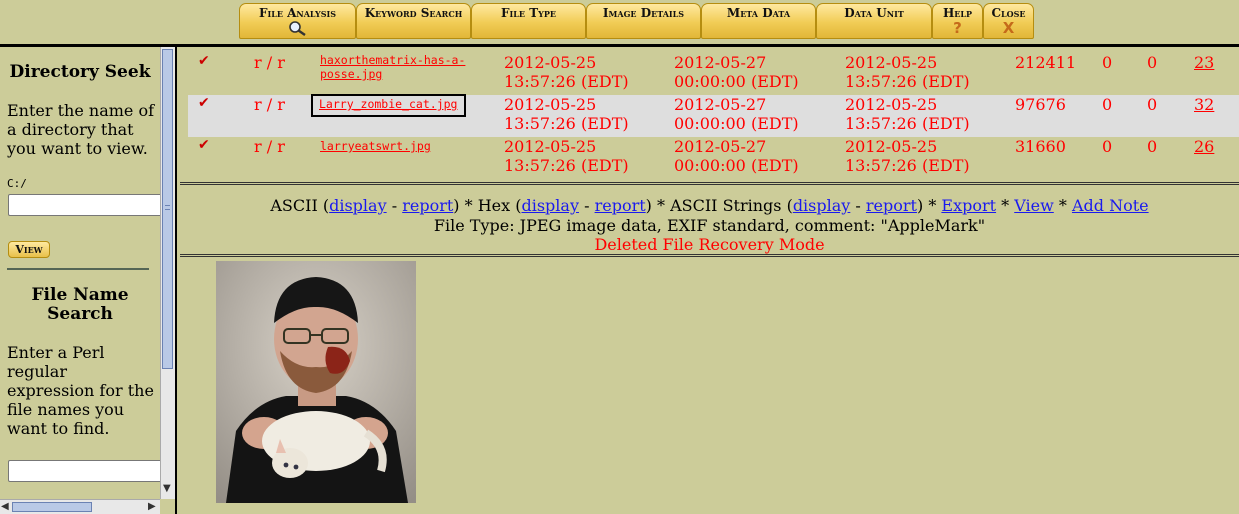 This screenshot has height=514, width=1239. I want to click on file-list-divider, so click(709, 183).